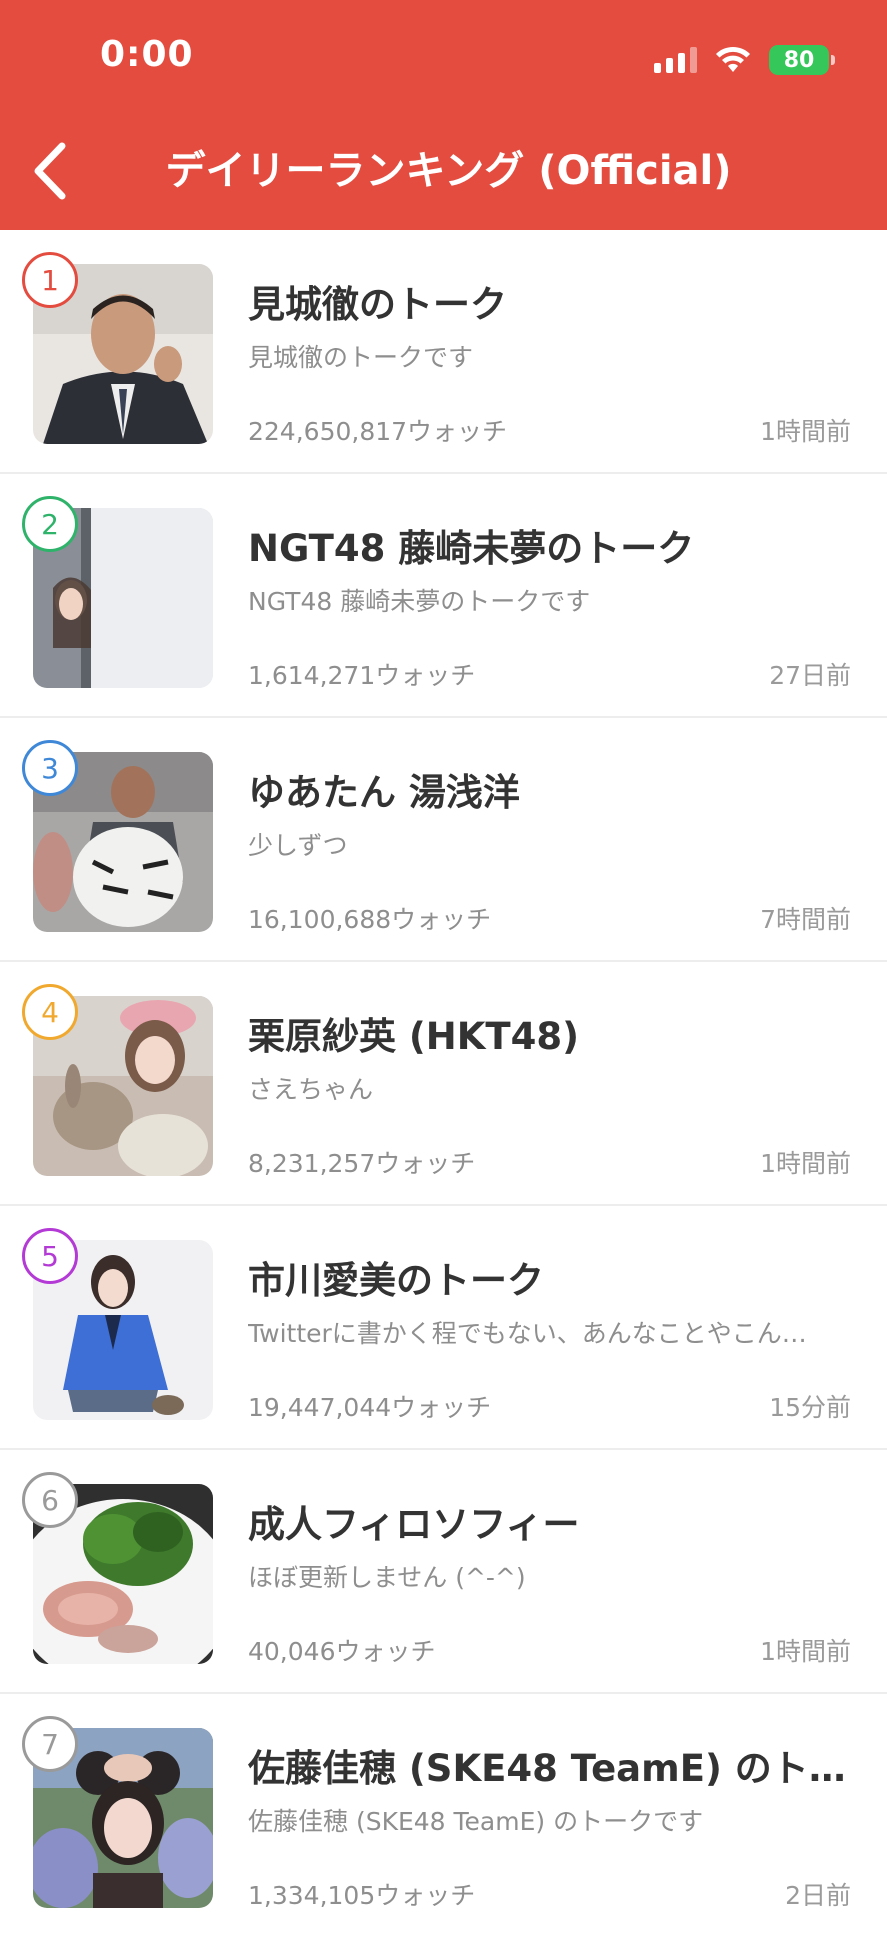  I want to click on watch-count: 19,447,044ウォッチ, so click(369, 1406).